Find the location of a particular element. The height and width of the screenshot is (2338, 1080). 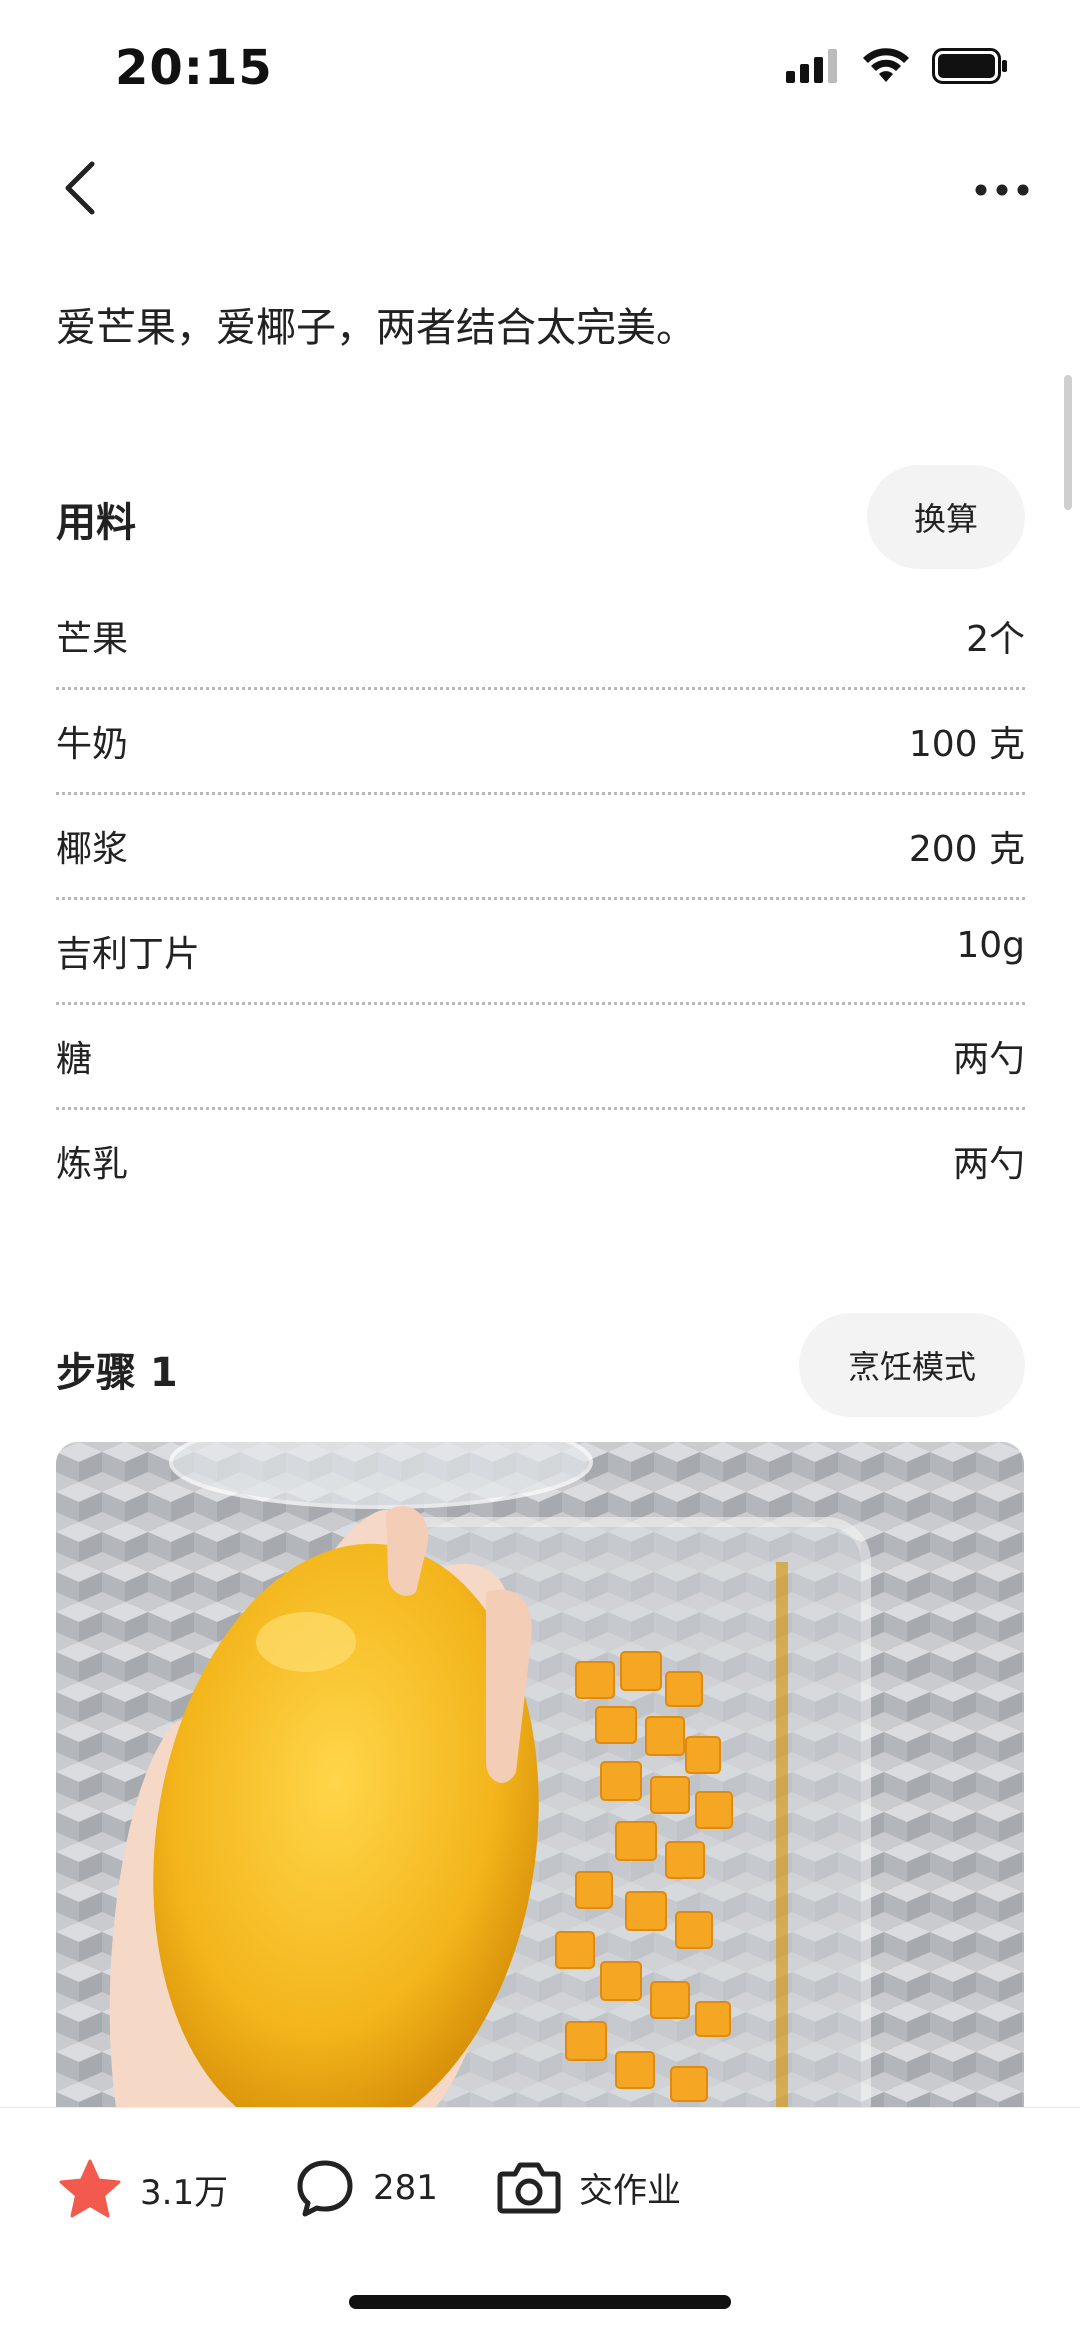

comment-bubble-icon is located at coordinates (325, 2188).